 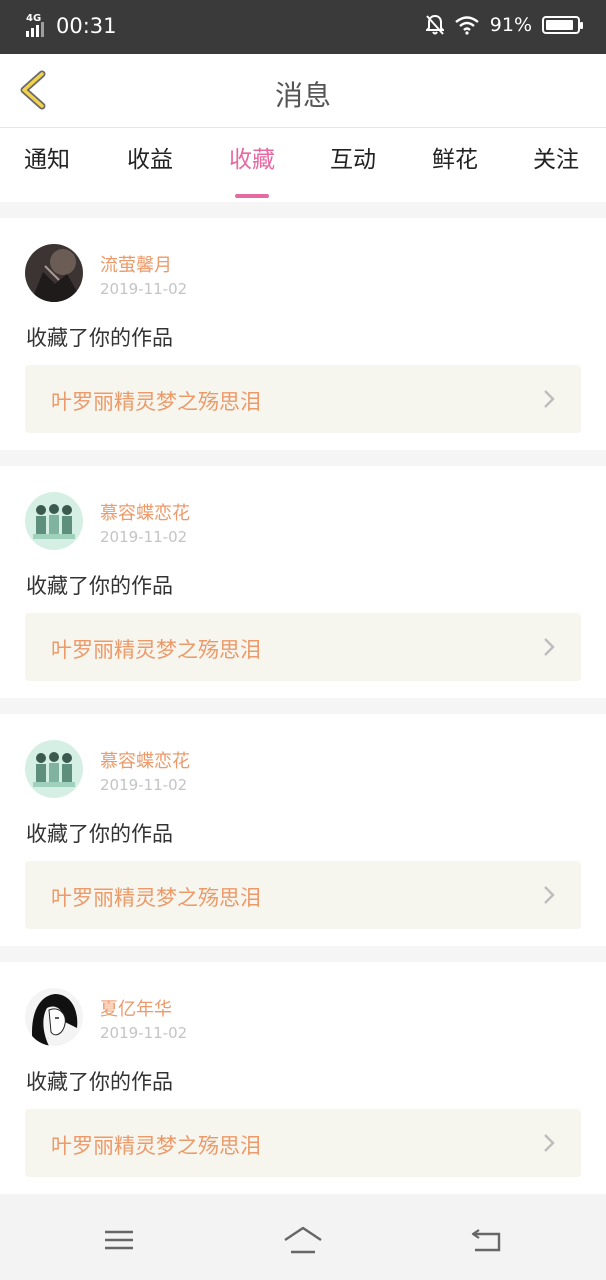 What do you see at coordinates (434, 24) in the screenshot?
I see `mute-bell-icon` at bounding box center [434, 24].